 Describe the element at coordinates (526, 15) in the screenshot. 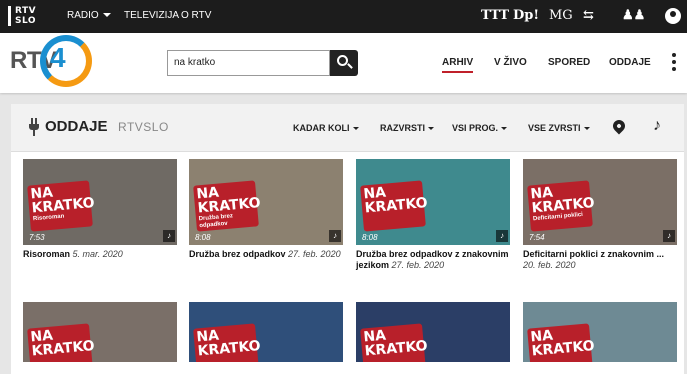

I see `channel-dp: Dp!` at that location.